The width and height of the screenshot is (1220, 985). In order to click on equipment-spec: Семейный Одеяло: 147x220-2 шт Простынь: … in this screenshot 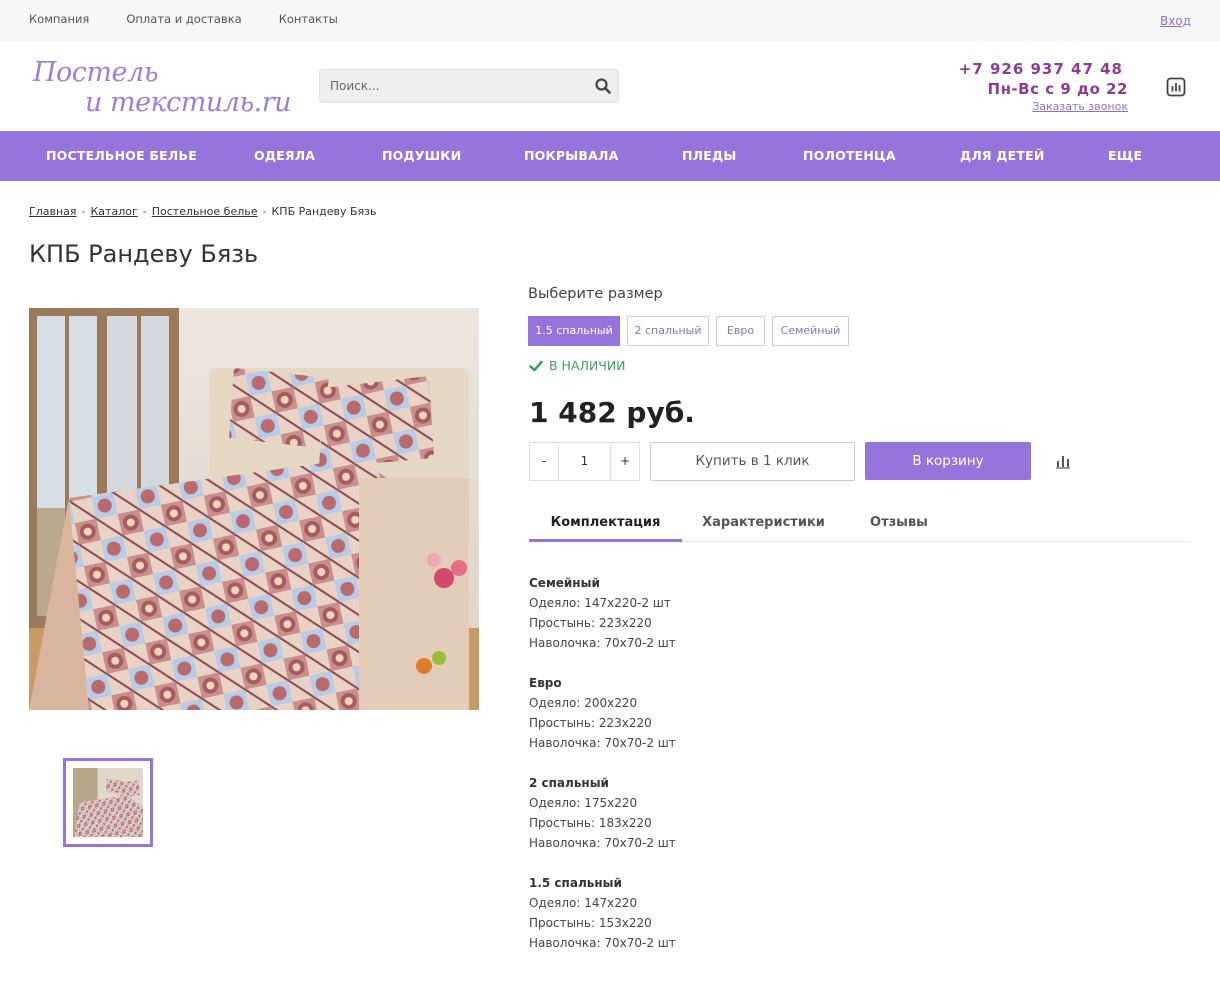, I will do `click(602, 773)`.